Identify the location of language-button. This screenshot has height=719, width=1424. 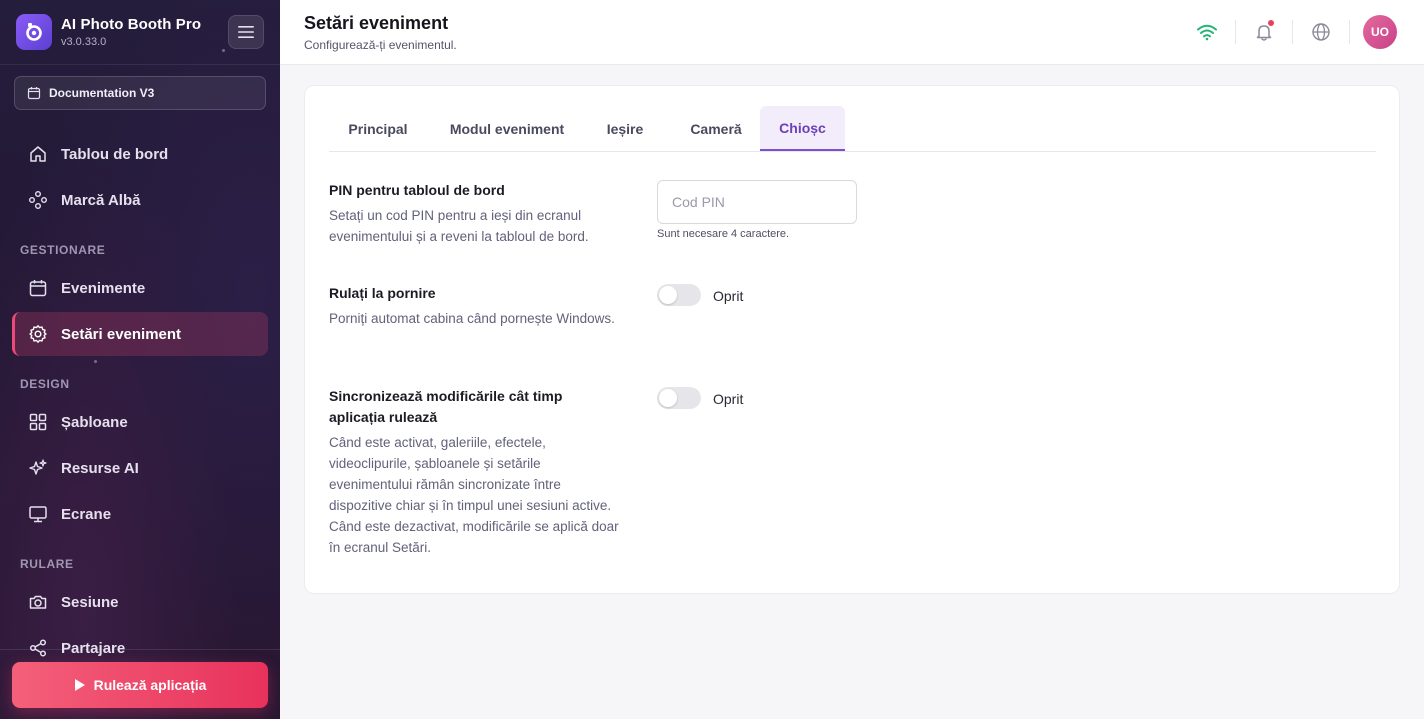
(1321, 32).